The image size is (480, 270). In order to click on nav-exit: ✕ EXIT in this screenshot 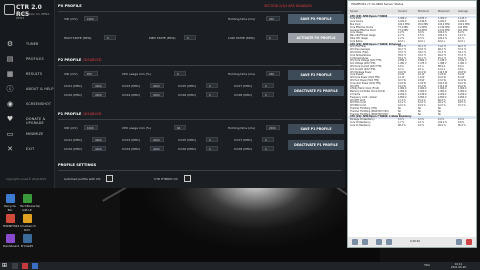, I will do `click(27, 149)`.